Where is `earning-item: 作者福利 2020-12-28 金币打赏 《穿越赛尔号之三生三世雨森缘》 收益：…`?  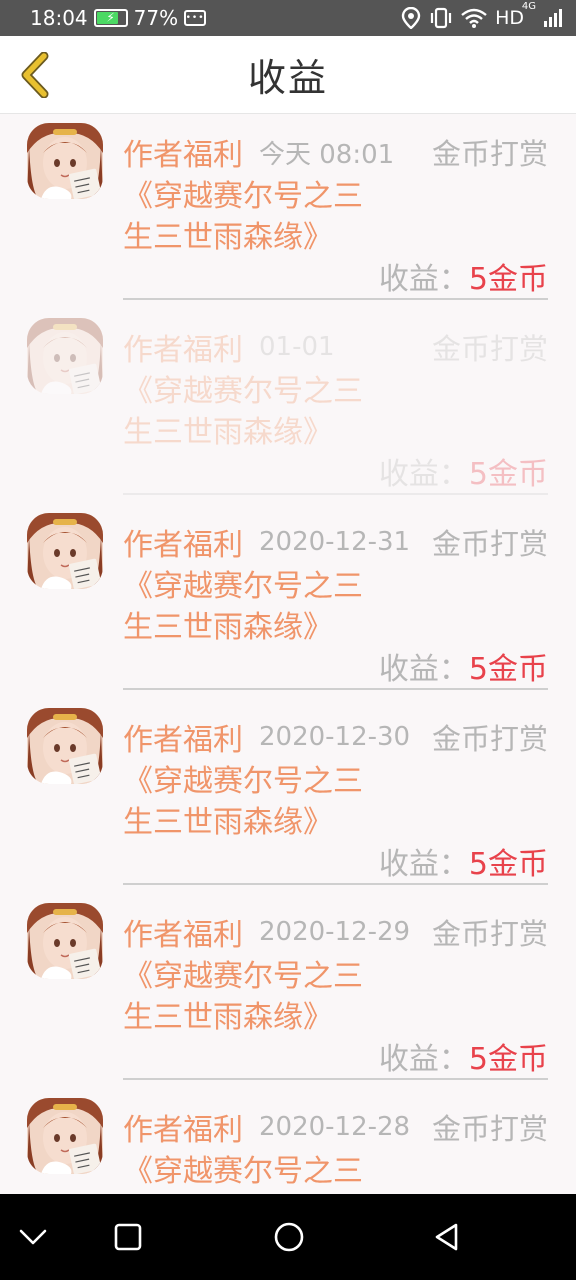 earning-item: 作者福利 2020-12-28 金币打赏 《穿越赛尔号之三生三世雨森缘》 收益：… is located at coordinates (288, 1141).